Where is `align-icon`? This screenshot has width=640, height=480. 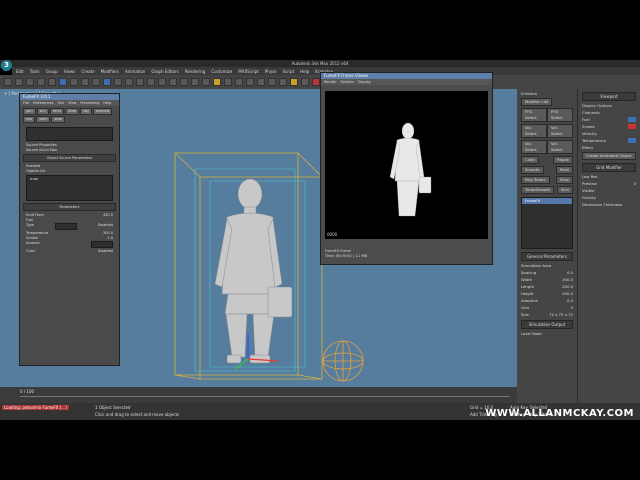
align-icon is located at coordinates (239, 82).